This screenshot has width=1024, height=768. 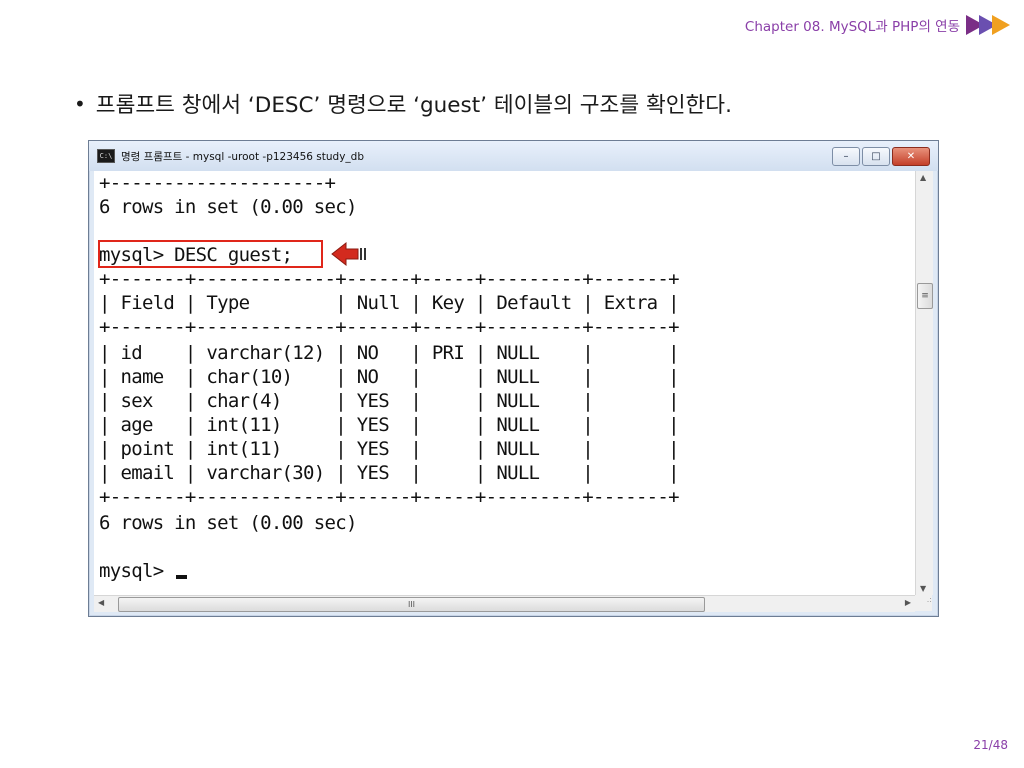 What do you see at coordinates (923, 603) in the screenshot?
I see `resize-grip-icon: .:` at bounding box center [923, 603].